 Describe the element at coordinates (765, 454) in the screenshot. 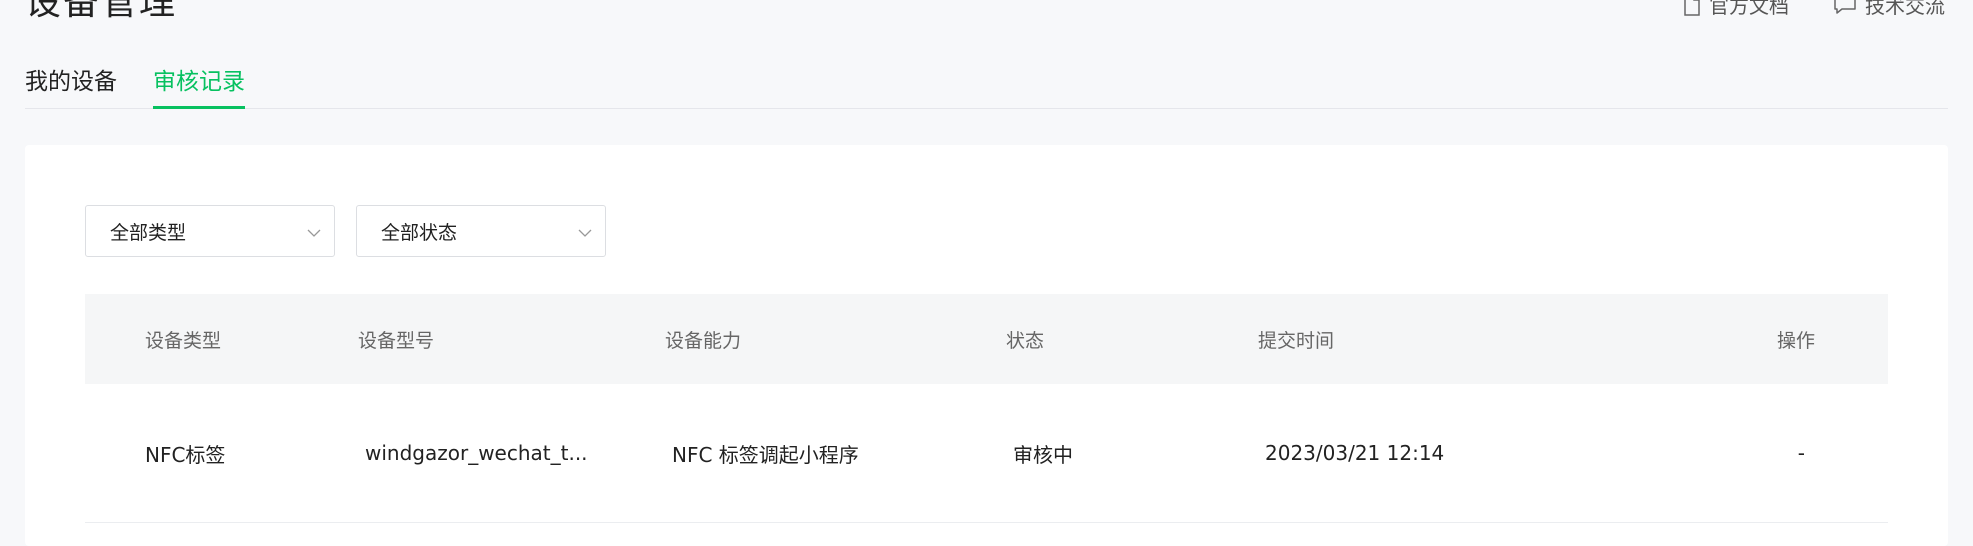

I see `cell-device-capability: NFC 标签调起小程序` at that location.